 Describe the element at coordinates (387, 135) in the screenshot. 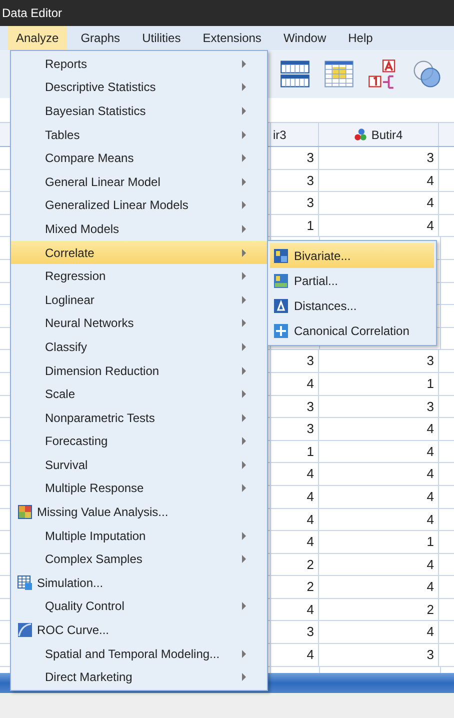

I see `column-title: Butir4` at that location.